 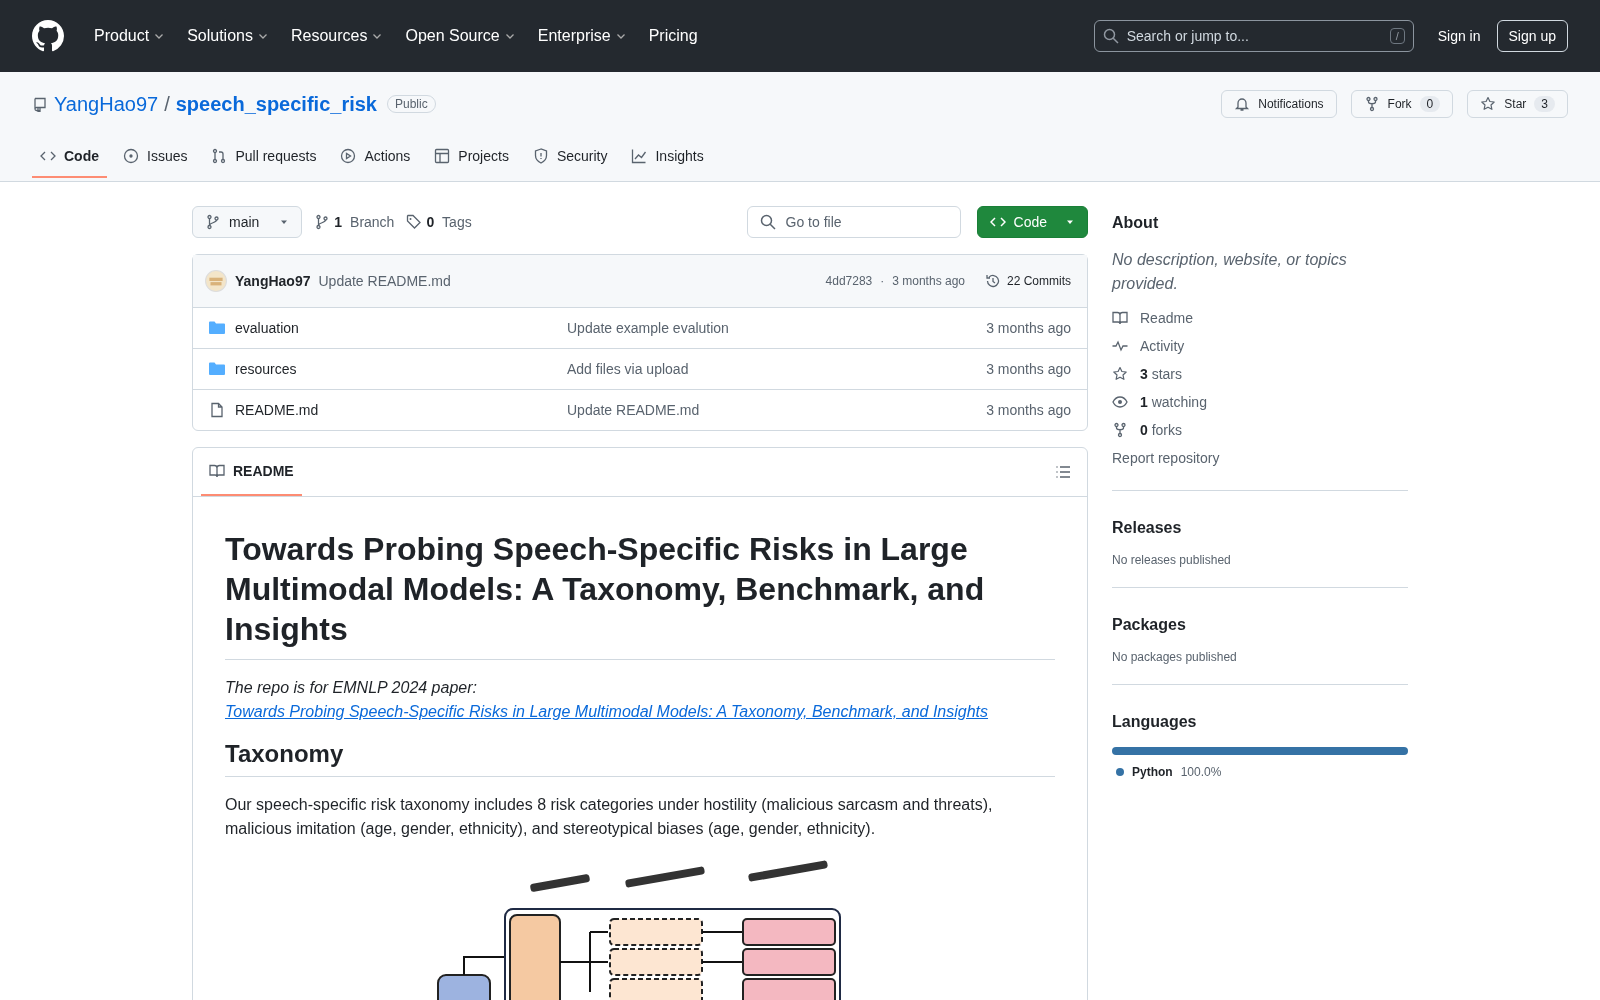 What do you see at coordinates (1532, 36) in the screenshot?
I see `sign-up-button: Sign up` at bounding box center [1532, 36].